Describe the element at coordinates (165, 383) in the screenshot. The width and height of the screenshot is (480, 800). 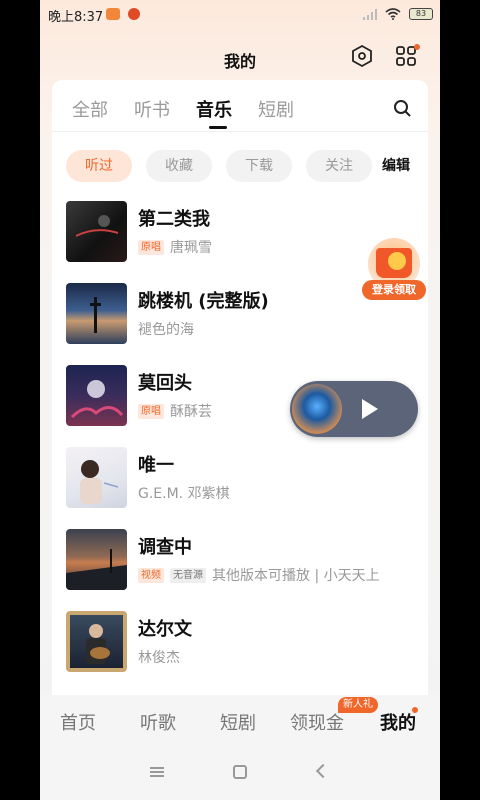
I see `song-title: 莫回头` at that location.